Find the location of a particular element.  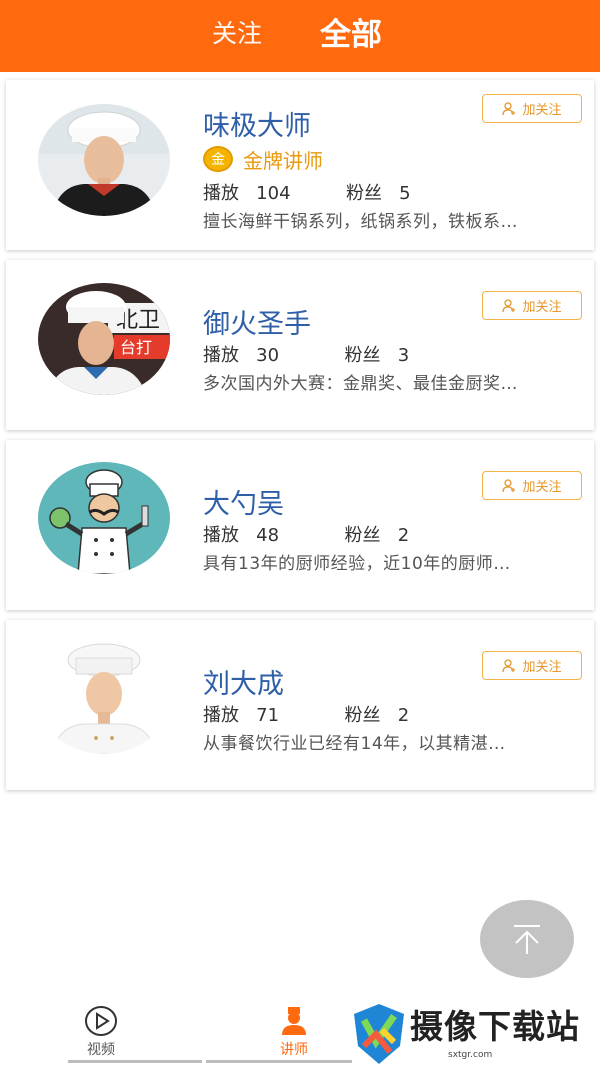

lecturer-name: 大勺吴 is located at coordinates (243, 501).